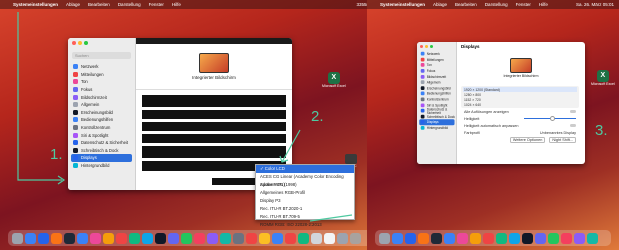 The width and height of the screenshot is (619, 250). Describe the element at coordinates (421, 46) in the screenshot. I see `close-icon` at that location.